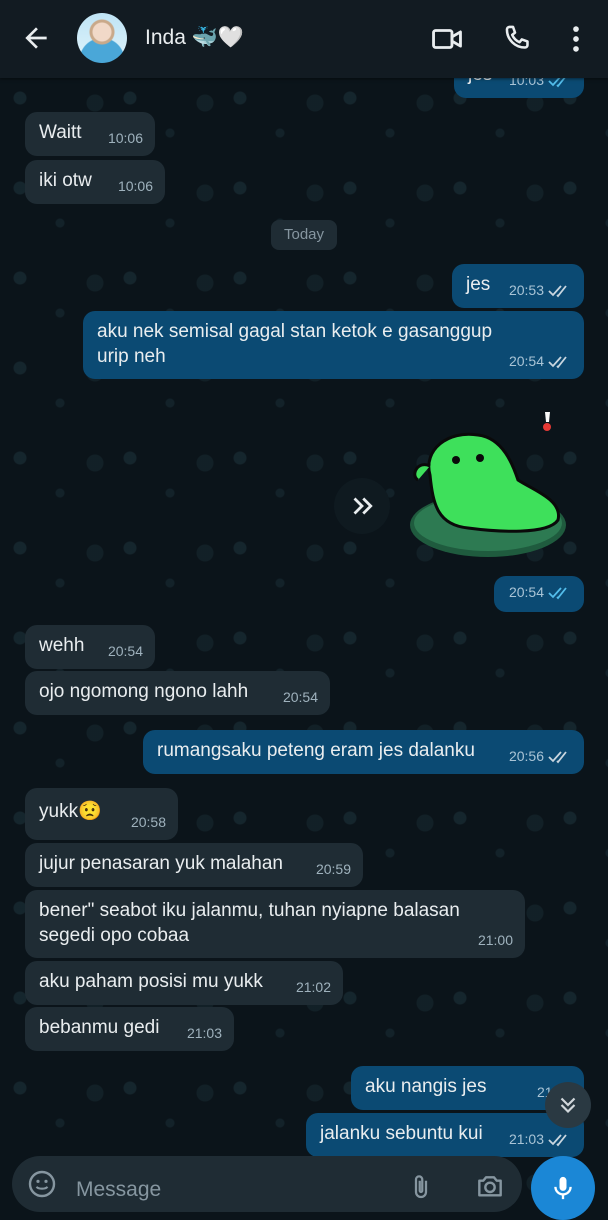 The width and height of the screenshot is (608, 1220). I want to click on scroll-to-bottom-button, so click(568, 1105).